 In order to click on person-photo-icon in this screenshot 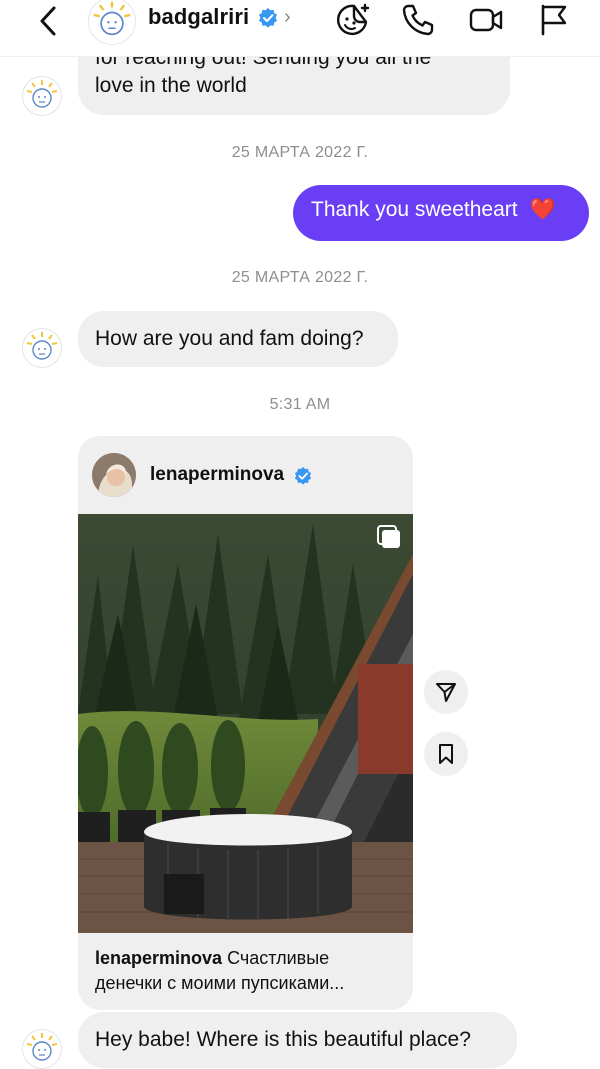, I will do `click(114, 475)`.